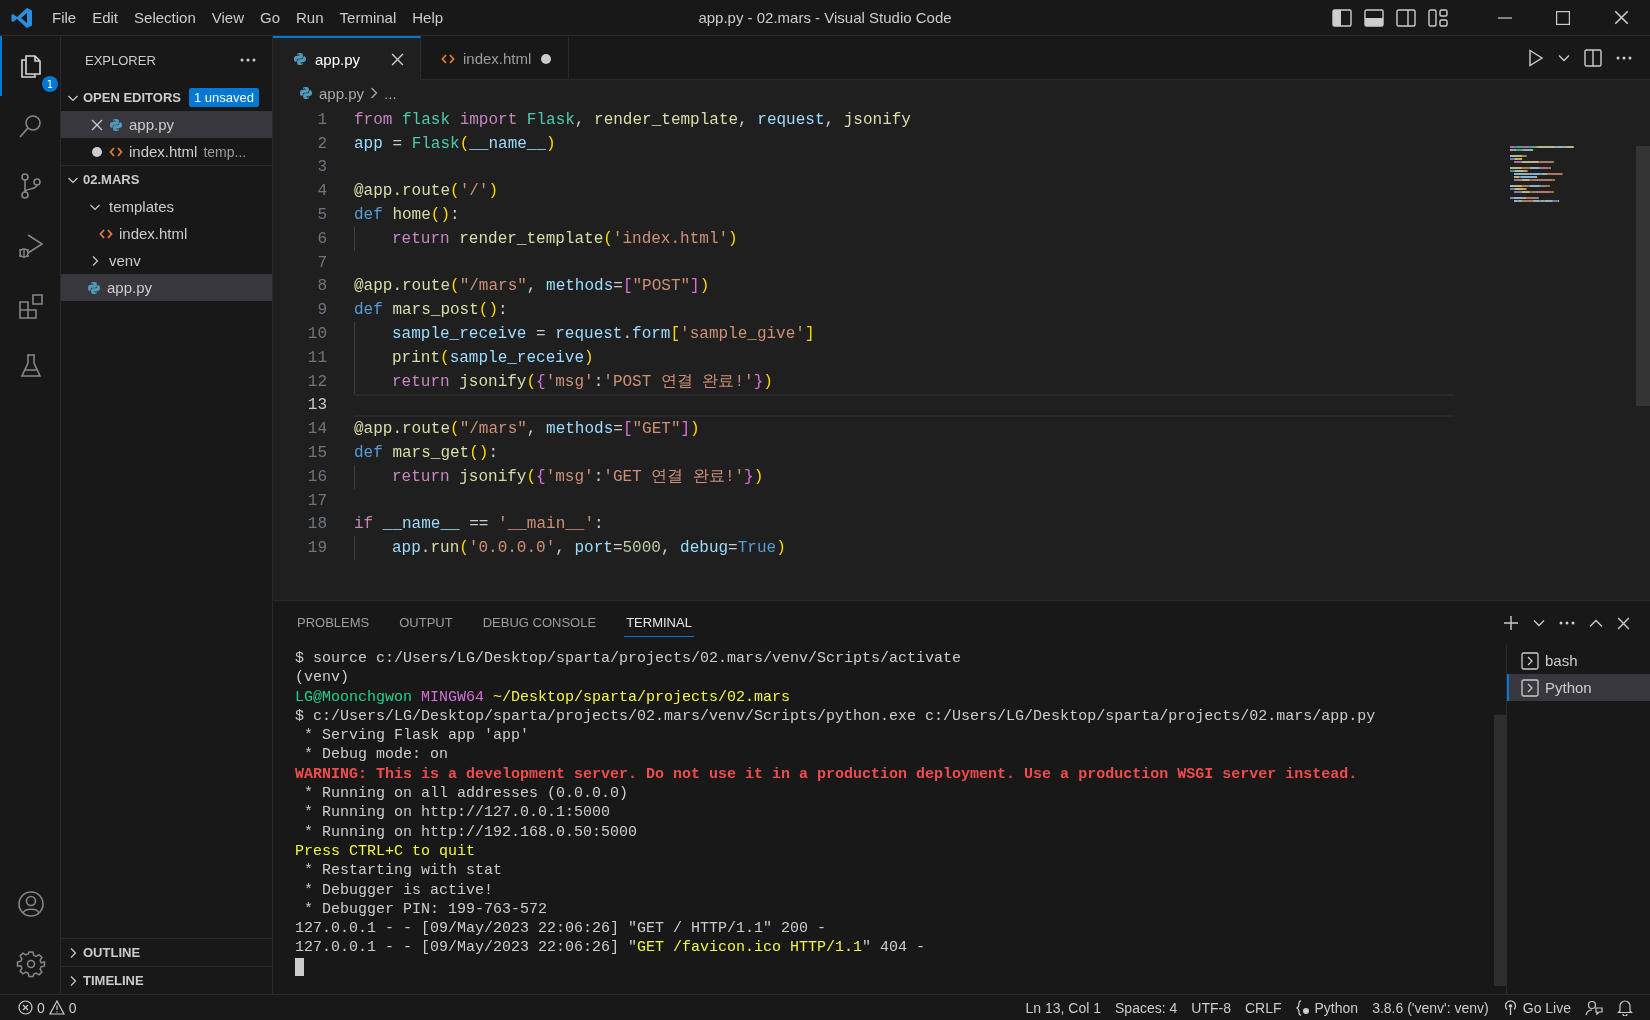  What do you see at coordinates (1563, 17) in the screenshot?
I see `maximize-icon` at bounding box center [1563, 17].